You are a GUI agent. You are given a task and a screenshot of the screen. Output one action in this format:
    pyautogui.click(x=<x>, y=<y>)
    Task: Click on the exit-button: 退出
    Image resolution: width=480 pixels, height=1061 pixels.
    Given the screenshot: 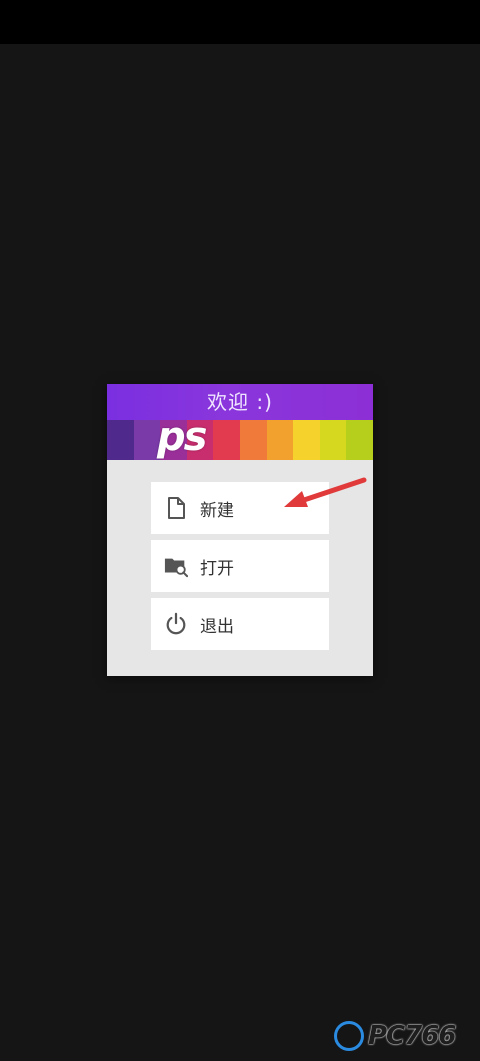 What is the action you would take?
    pyautogui.click(x=240, y=624)
    